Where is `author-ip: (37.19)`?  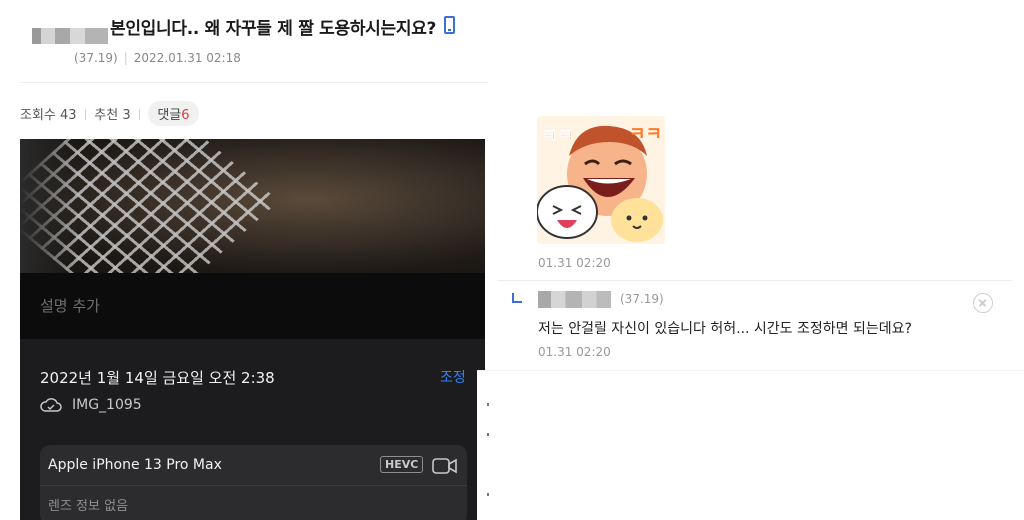
author-ip: (37.19) is located at coordinates (96, 58).